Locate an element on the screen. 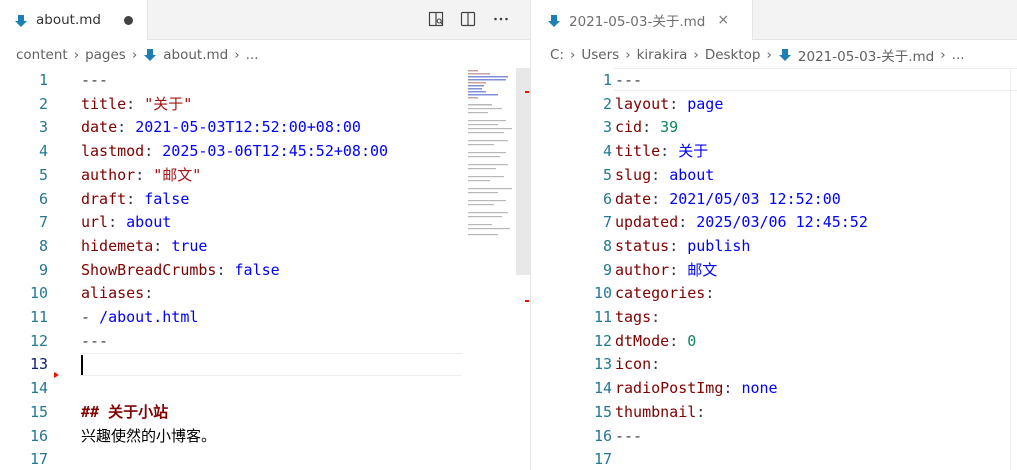 This screenshot has width=1017, height=470. left-tab-bar: about.md is located at coordinates (265, 20).